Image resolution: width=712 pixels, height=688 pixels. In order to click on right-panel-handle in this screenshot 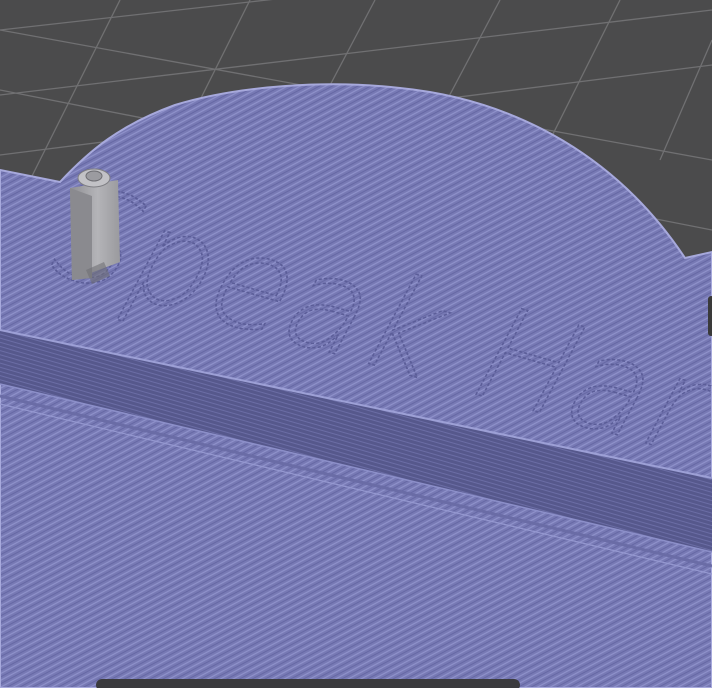, I will do `click(710, 316)`.